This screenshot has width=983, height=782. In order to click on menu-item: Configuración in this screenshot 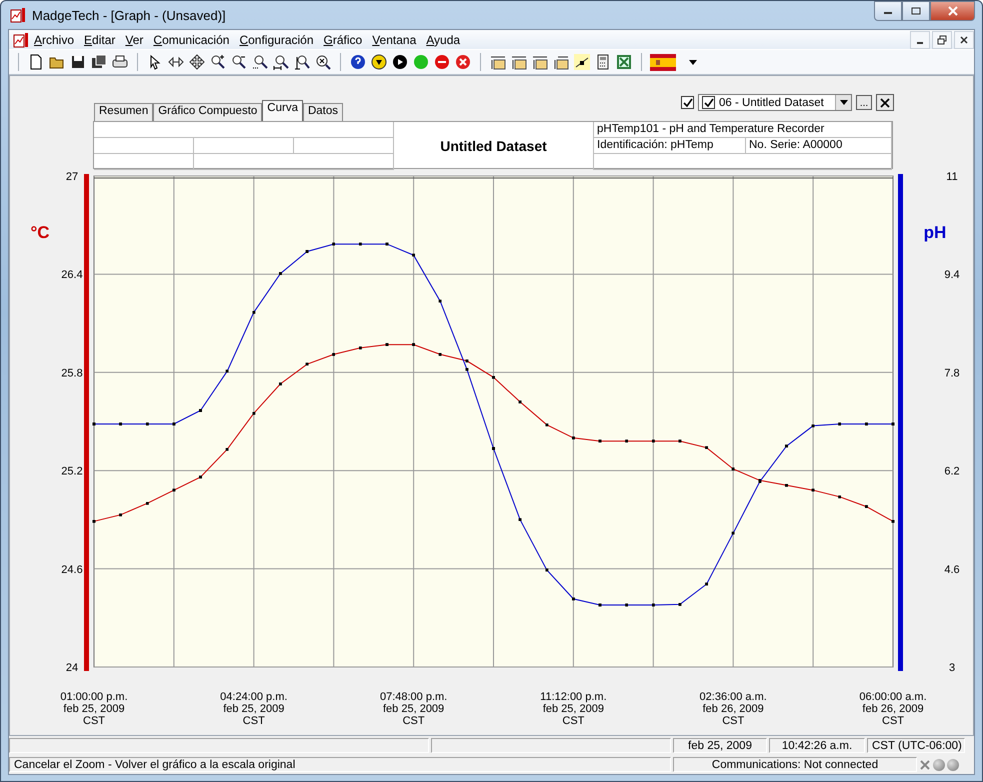, I will do `click(276, 39)`.